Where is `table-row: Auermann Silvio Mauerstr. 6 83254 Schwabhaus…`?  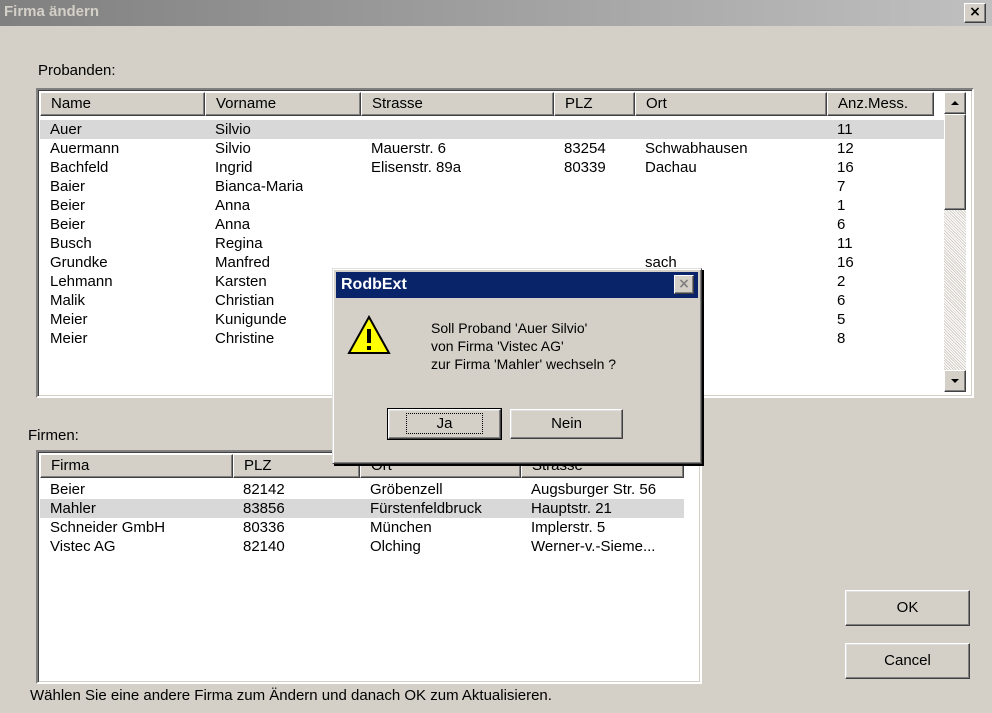 table-row: Auermann Silvio Mauerstr. 6 83254 Schwabhaus… is located at coordinates (492, 148).